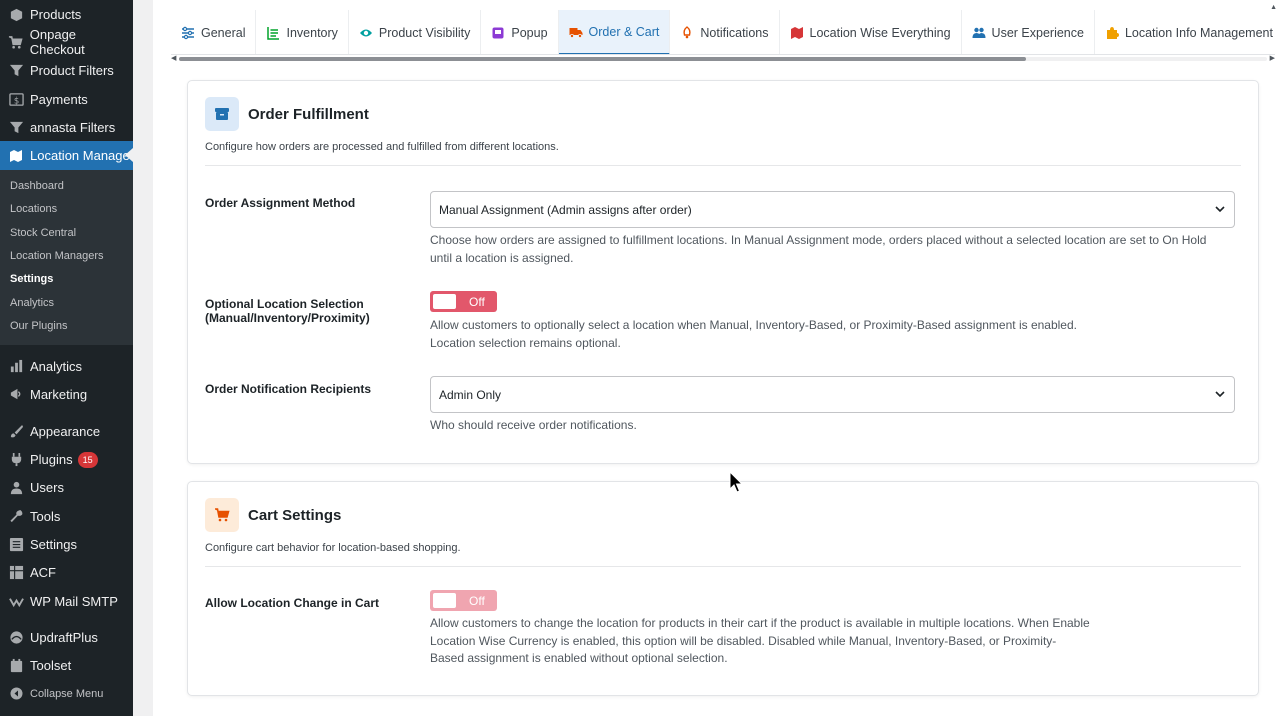 The image size is (1280, 716). What do you see at coordinates (16, 637) in the screenshot?
I see `updraft-icon` at bounding box center [16, 637].